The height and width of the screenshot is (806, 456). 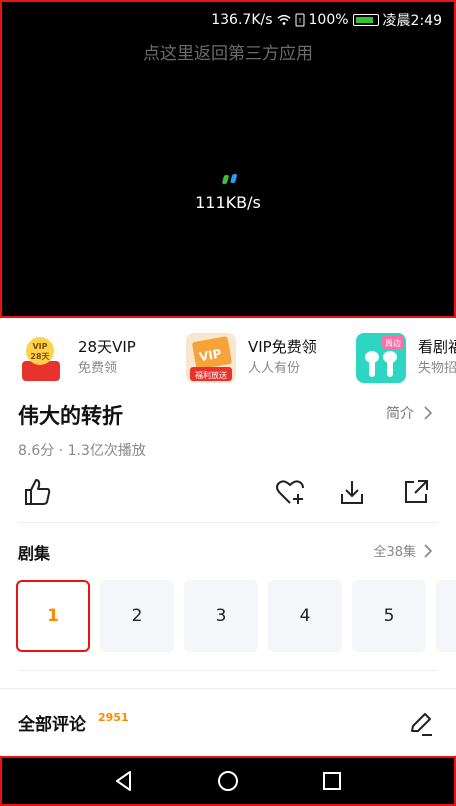 I want to click on battery-percent: 100%, so click(x=328, y=20).